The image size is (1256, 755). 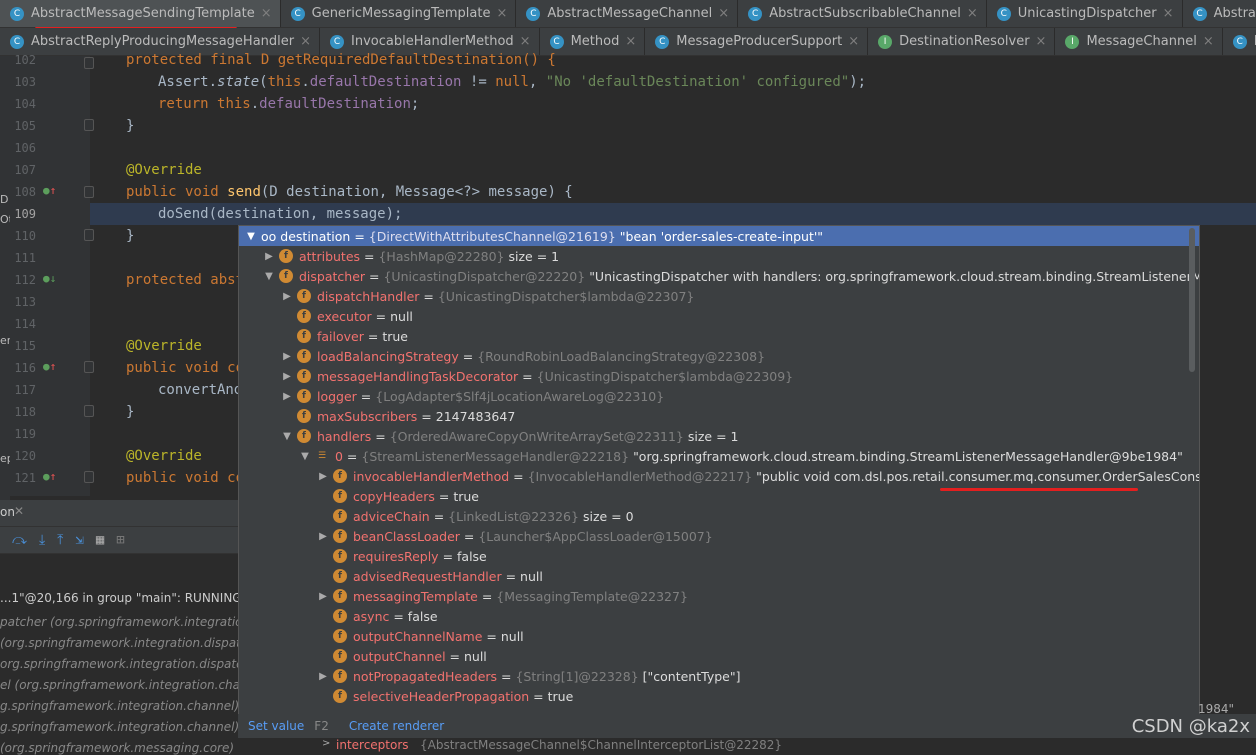 What do you see at coordinates (19, 540) in the screenshot?
I see `step-over-icon: ⤼` at bounding box center [19, 540].